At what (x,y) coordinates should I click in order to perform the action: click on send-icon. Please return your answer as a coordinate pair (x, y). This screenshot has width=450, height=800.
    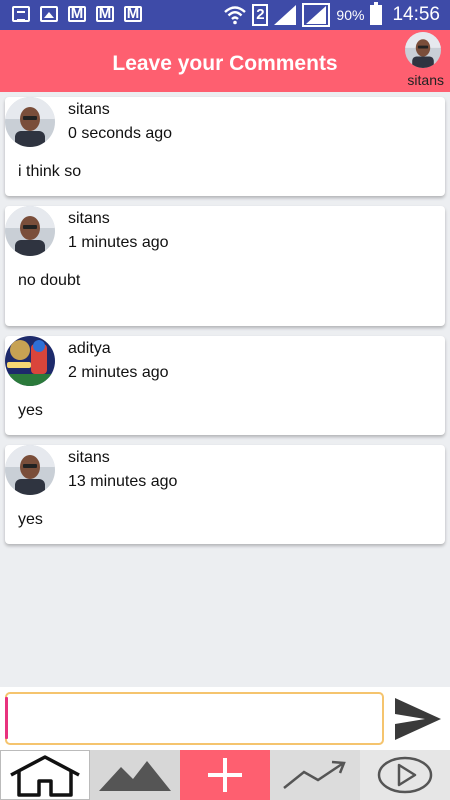
    Looking at the image, I should click on (418, 718).